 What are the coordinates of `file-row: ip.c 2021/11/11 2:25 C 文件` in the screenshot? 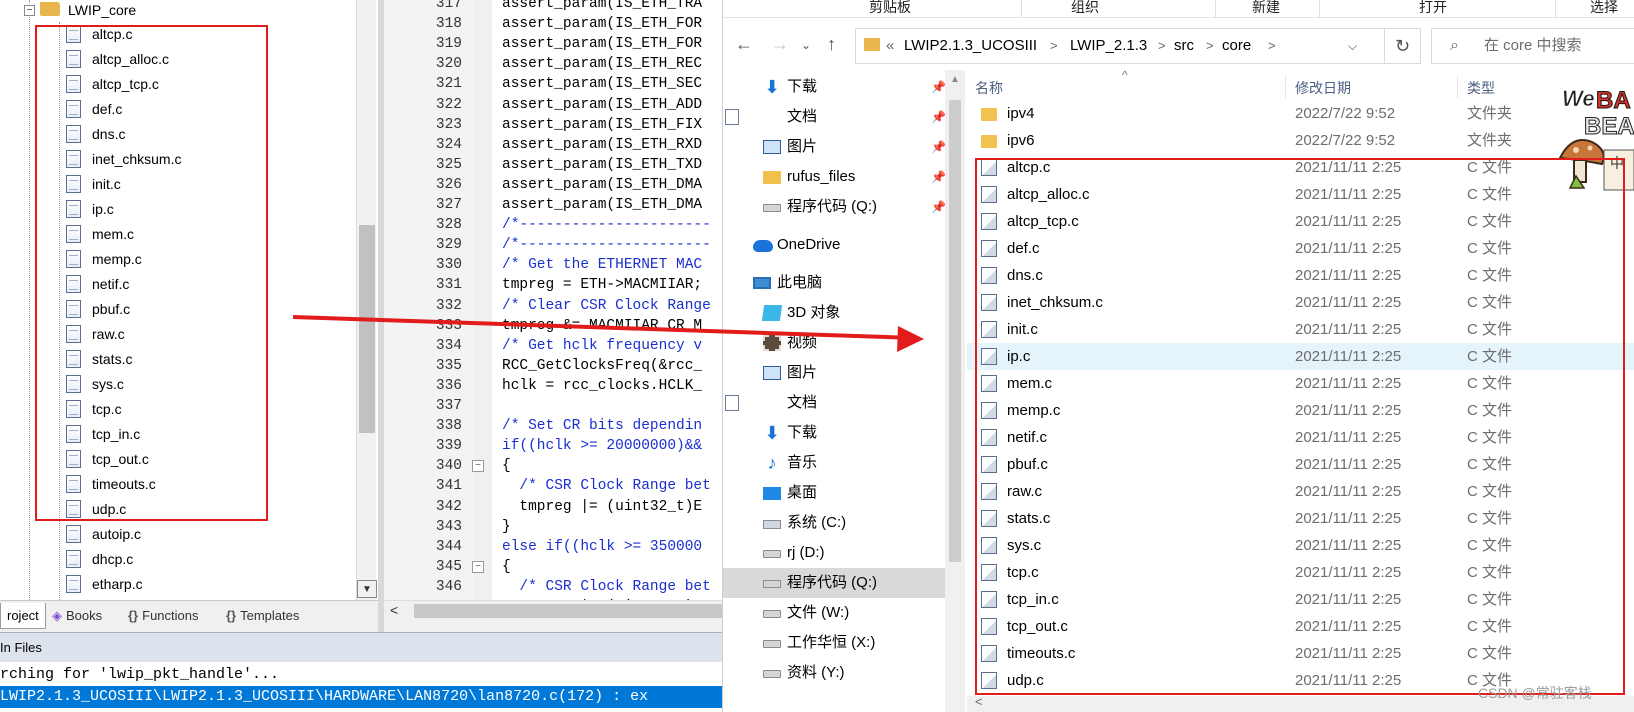 It's located at (1300, 356).